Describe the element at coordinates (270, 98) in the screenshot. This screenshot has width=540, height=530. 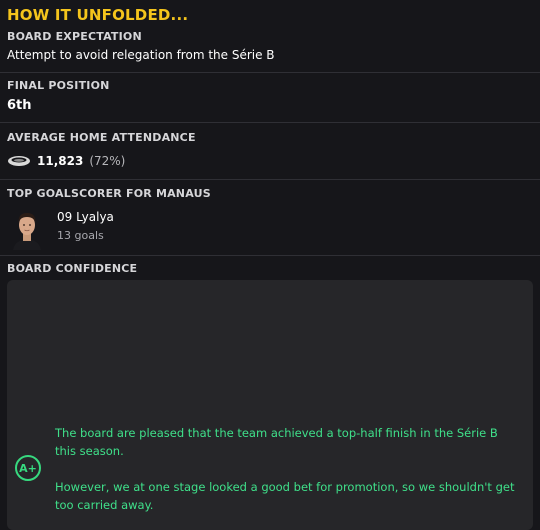
I see `final-position-section: FINAL POSITION 6th` at that location.